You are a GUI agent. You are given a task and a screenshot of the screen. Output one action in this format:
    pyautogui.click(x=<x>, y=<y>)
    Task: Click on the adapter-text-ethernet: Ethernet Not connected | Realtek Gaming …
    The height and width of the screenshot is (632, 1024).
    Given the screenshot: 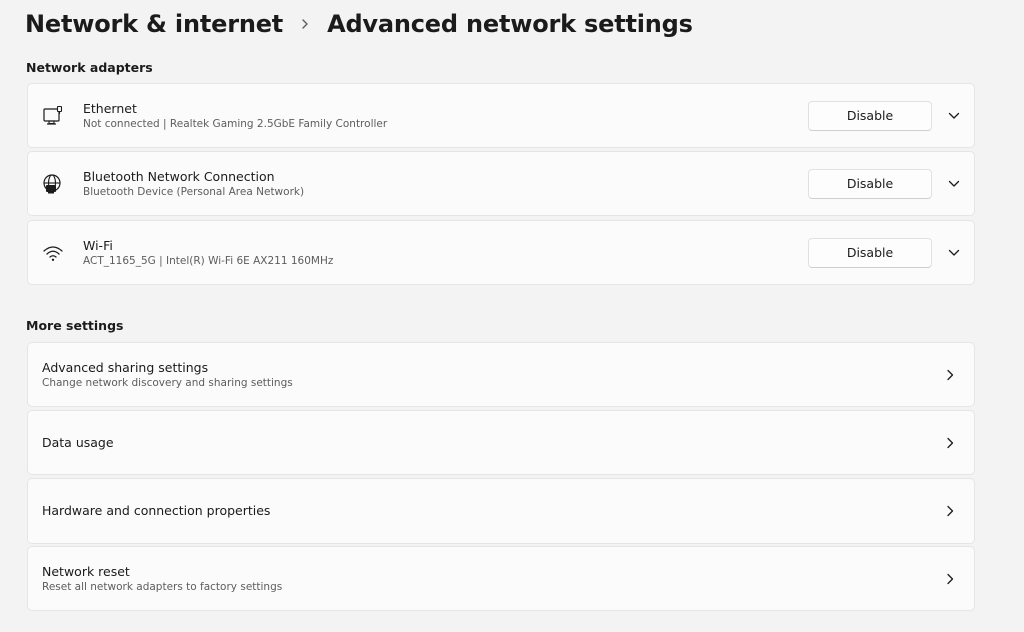 What is the action you would take?
    pyautogui.click(x=235, y=116)
    